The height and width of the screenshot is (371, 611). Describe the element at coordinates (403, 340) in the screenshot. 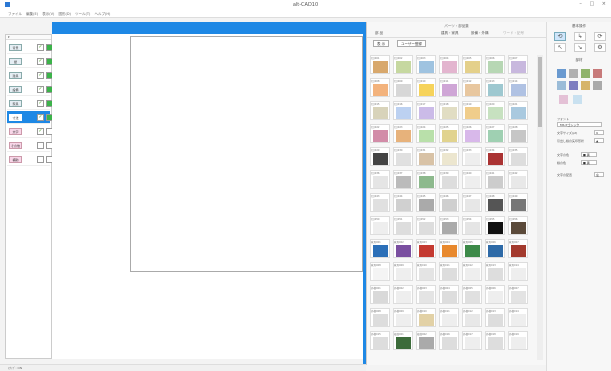

I see `library-tile: 植栽001` at that location.